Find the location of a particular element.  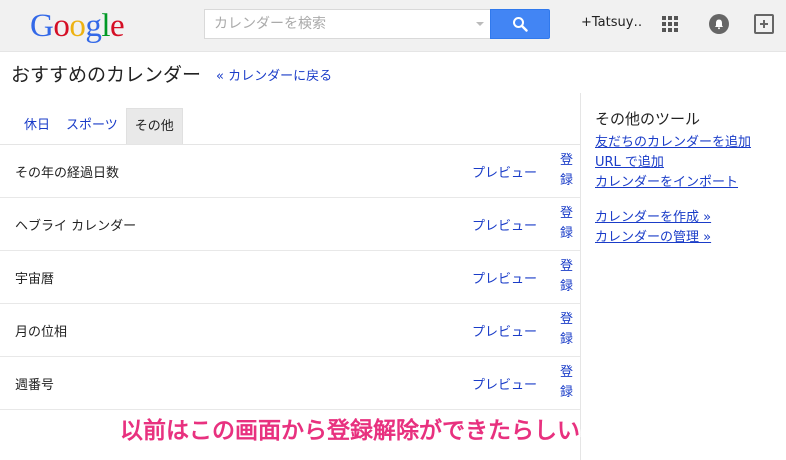

tab-holidays: 休日 is located at coordinates (37, 126).